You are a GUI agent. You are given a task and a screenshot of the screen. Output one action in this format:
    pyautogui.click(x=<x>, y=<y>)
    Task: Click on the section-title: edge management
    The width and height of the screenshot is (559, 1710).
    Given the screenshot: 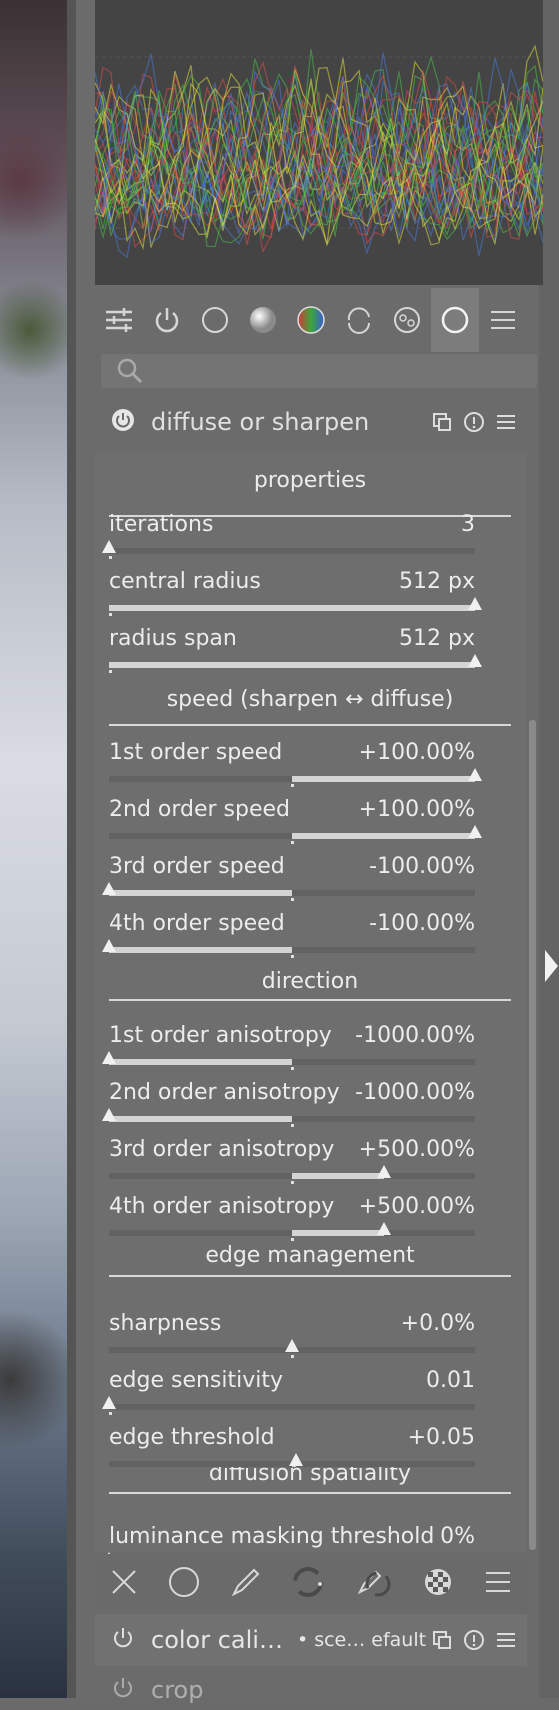 What is the action you would take?
    pyautogui.click(x=310, y=1255)
    